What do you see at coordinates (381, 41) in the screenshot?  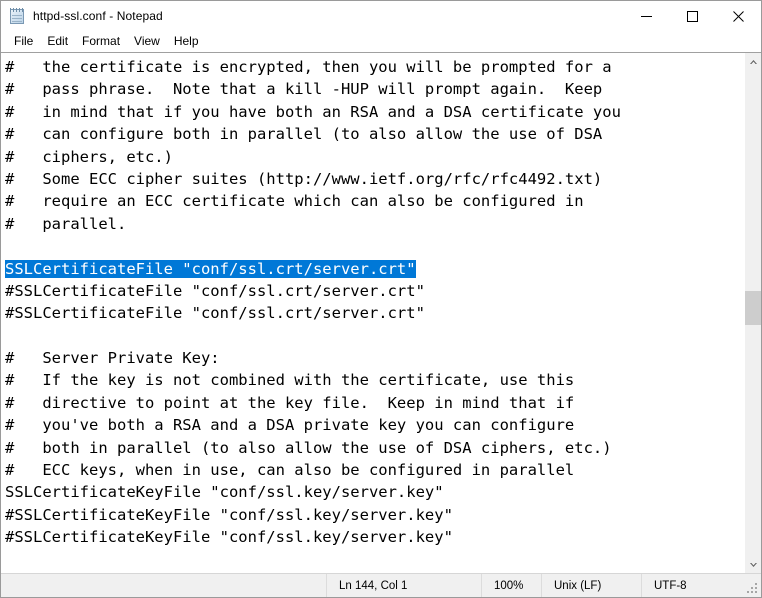 I see `menu-bar: File Edit Format View Help` at bounding box center [381, 41].